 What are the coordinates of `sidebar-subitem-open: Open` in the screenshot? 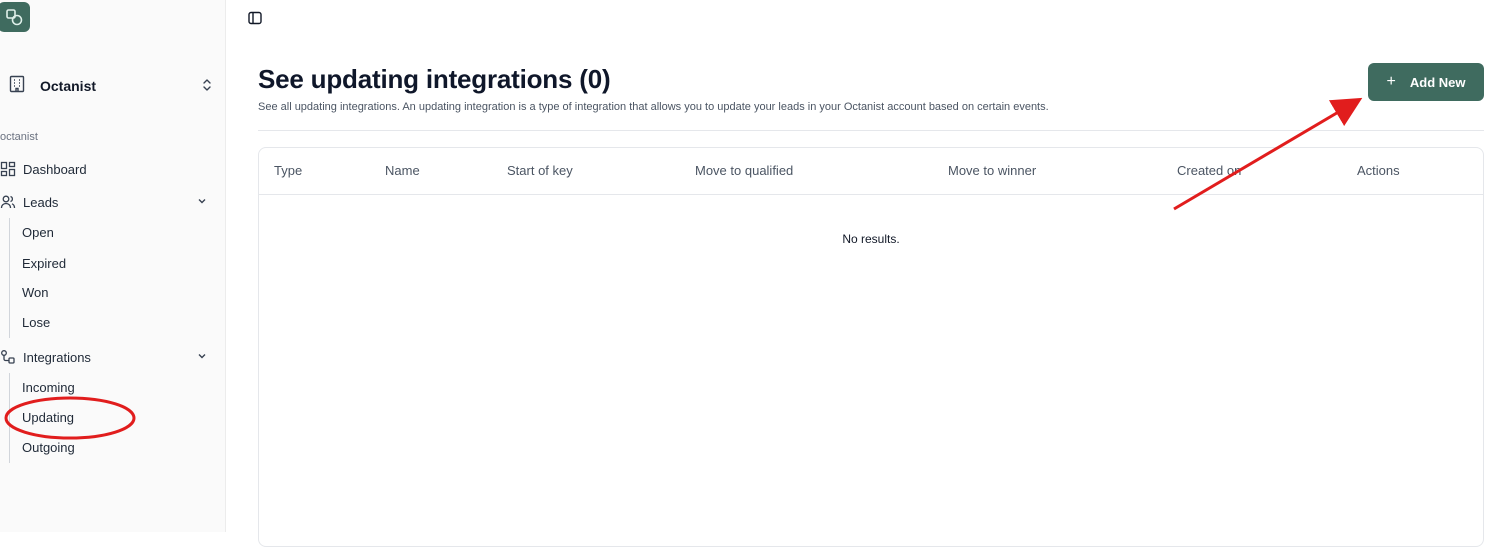 It's located at (38, 232).